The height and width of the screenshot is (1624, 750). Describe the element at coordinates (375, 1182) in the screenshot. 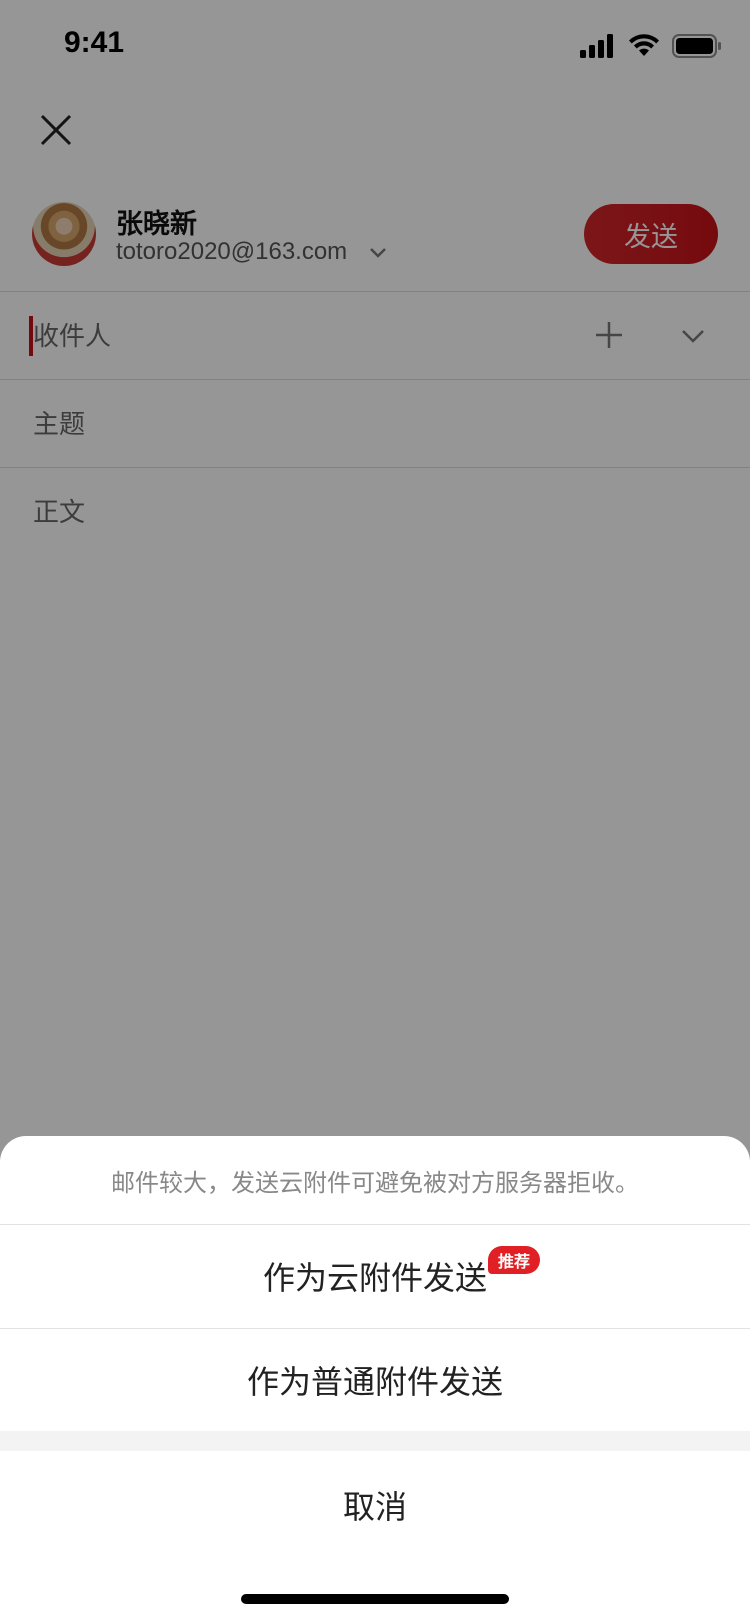

I see `sheet-tip: 邮件较大，发送云附件可避免被对方服务器拒收。` at that location.